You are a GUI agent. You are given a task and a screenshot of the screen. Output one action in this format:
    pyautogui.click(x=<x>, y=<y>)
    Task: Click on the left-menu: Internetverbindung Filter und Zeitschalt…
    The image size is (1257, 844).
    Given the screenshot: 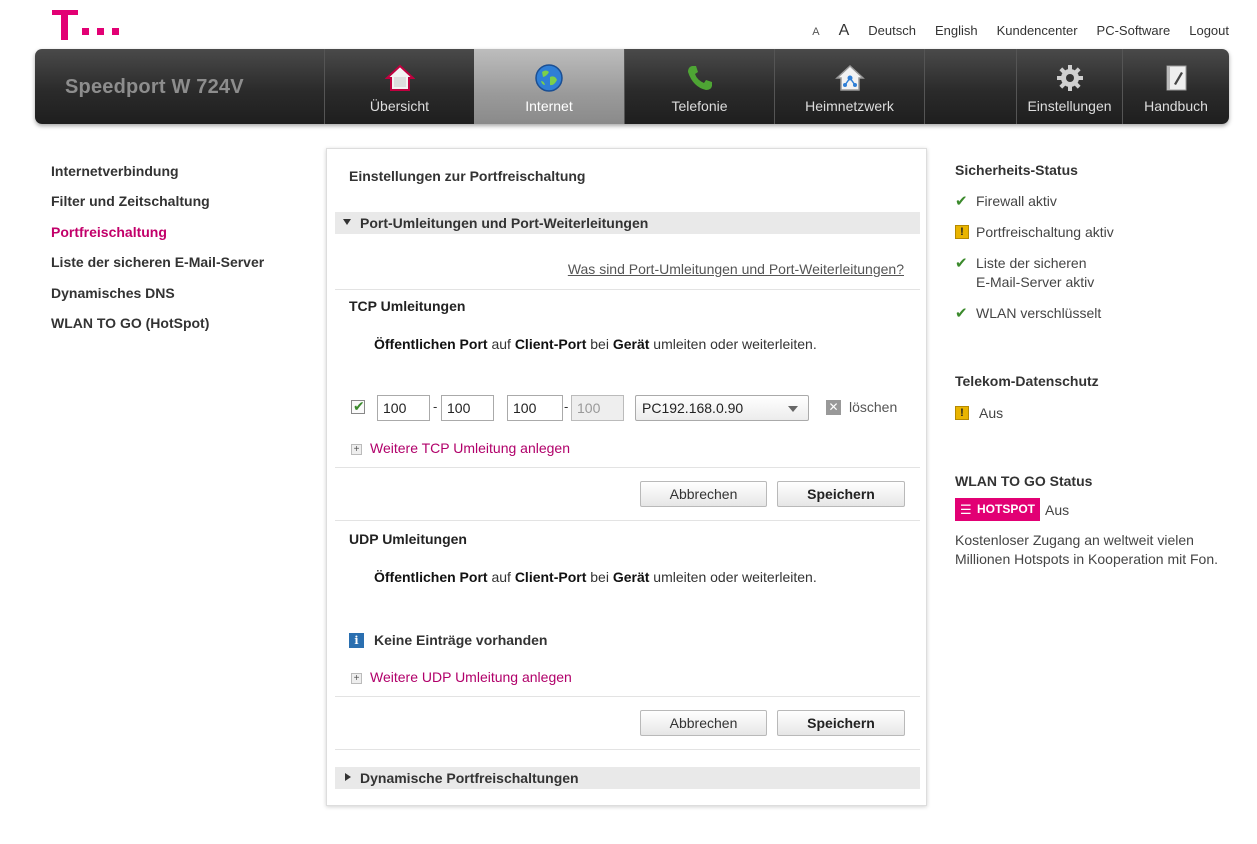 What is the action you would take?
    pyautogui.click(x=157, y=253)
    